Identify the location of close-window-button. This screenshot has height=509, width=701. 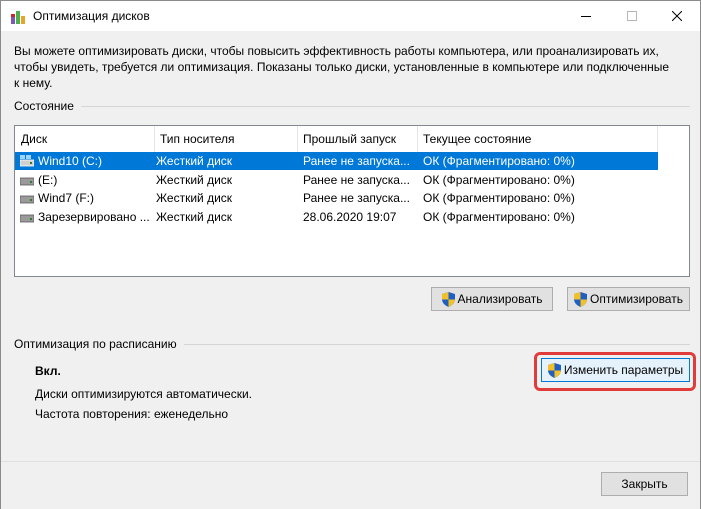
(677, 16).